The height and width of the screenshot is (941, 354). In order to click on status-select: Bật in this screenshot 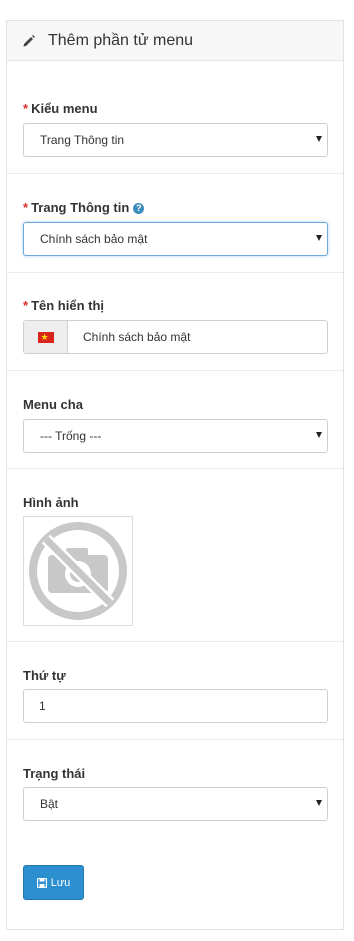, I will do `click(175, 804)`.